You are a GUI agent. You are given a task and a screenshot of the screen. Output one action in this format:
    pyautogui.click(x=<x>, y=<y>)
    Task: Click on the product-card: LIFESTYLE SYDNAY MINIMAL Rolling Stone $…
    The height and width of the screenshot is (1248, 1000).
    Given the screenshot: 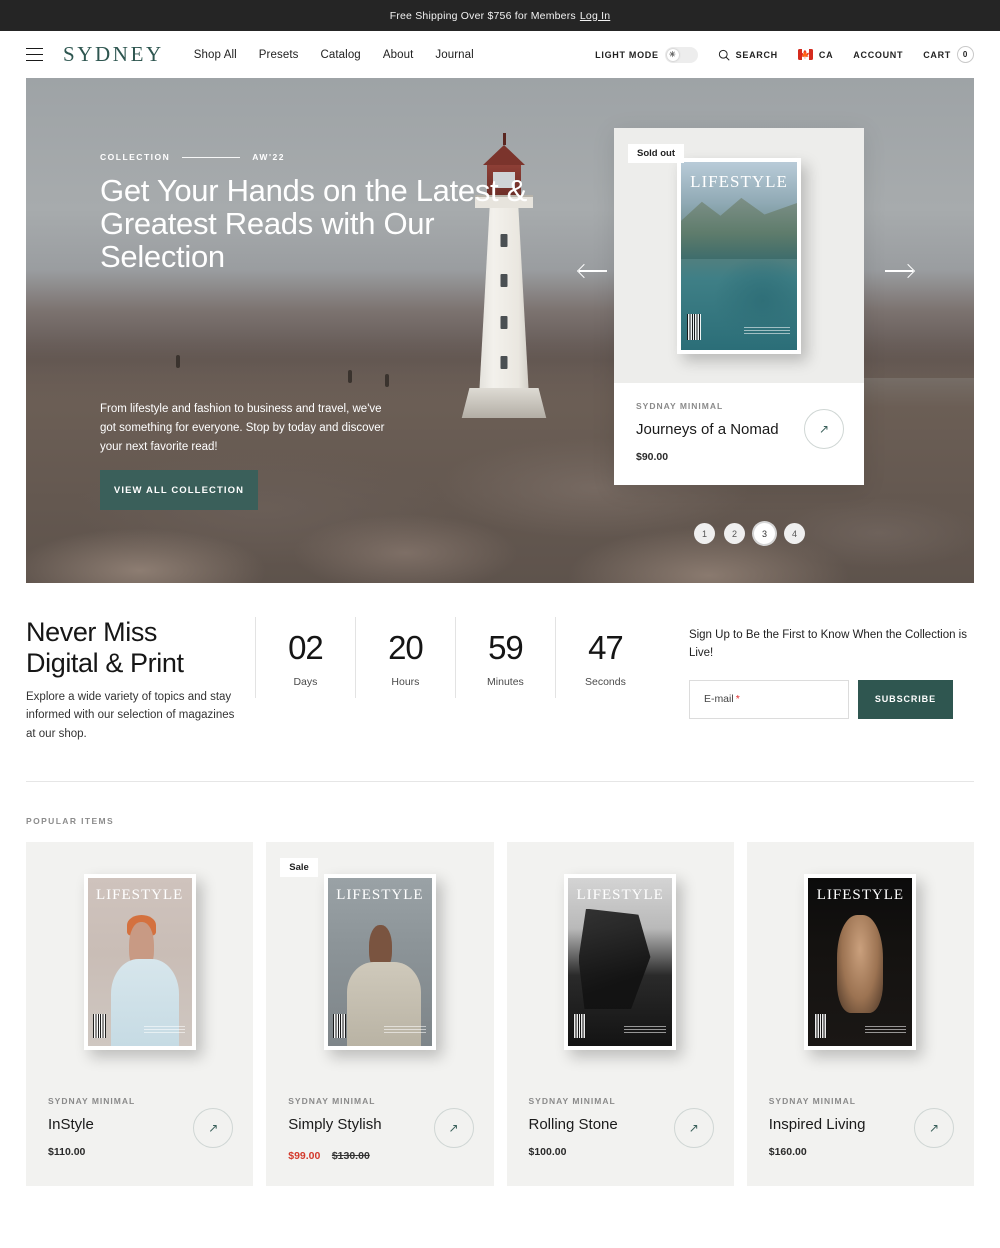 What is the action you would take?
    pyautogui.click(x=620, y=1014)
    